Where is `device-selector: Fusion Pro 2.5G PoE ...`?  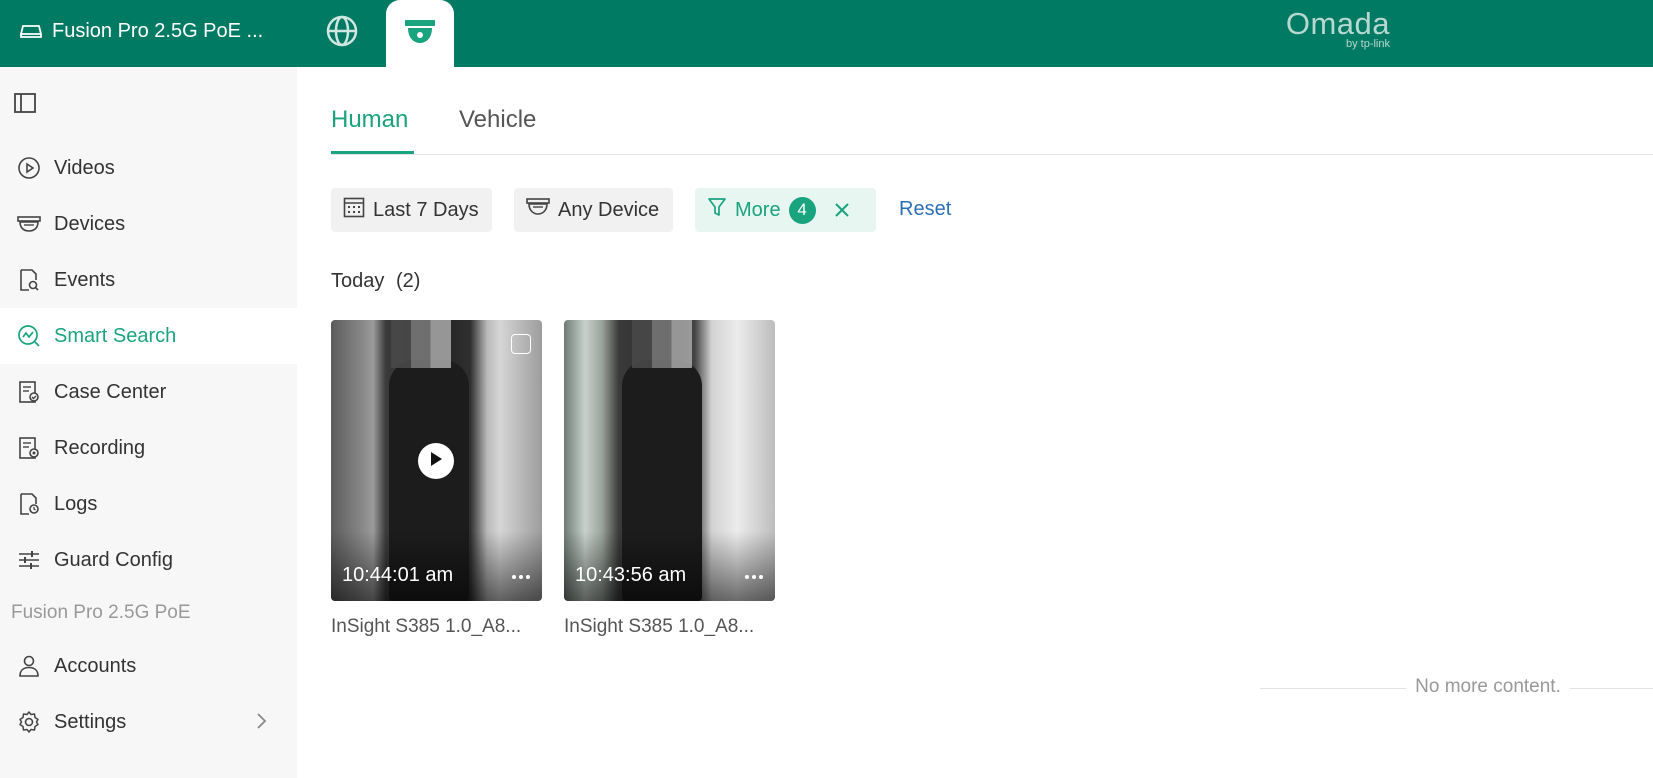 device-selector: Fusion Pro 2.5G PoE ... is located at coordinates (141, 31).